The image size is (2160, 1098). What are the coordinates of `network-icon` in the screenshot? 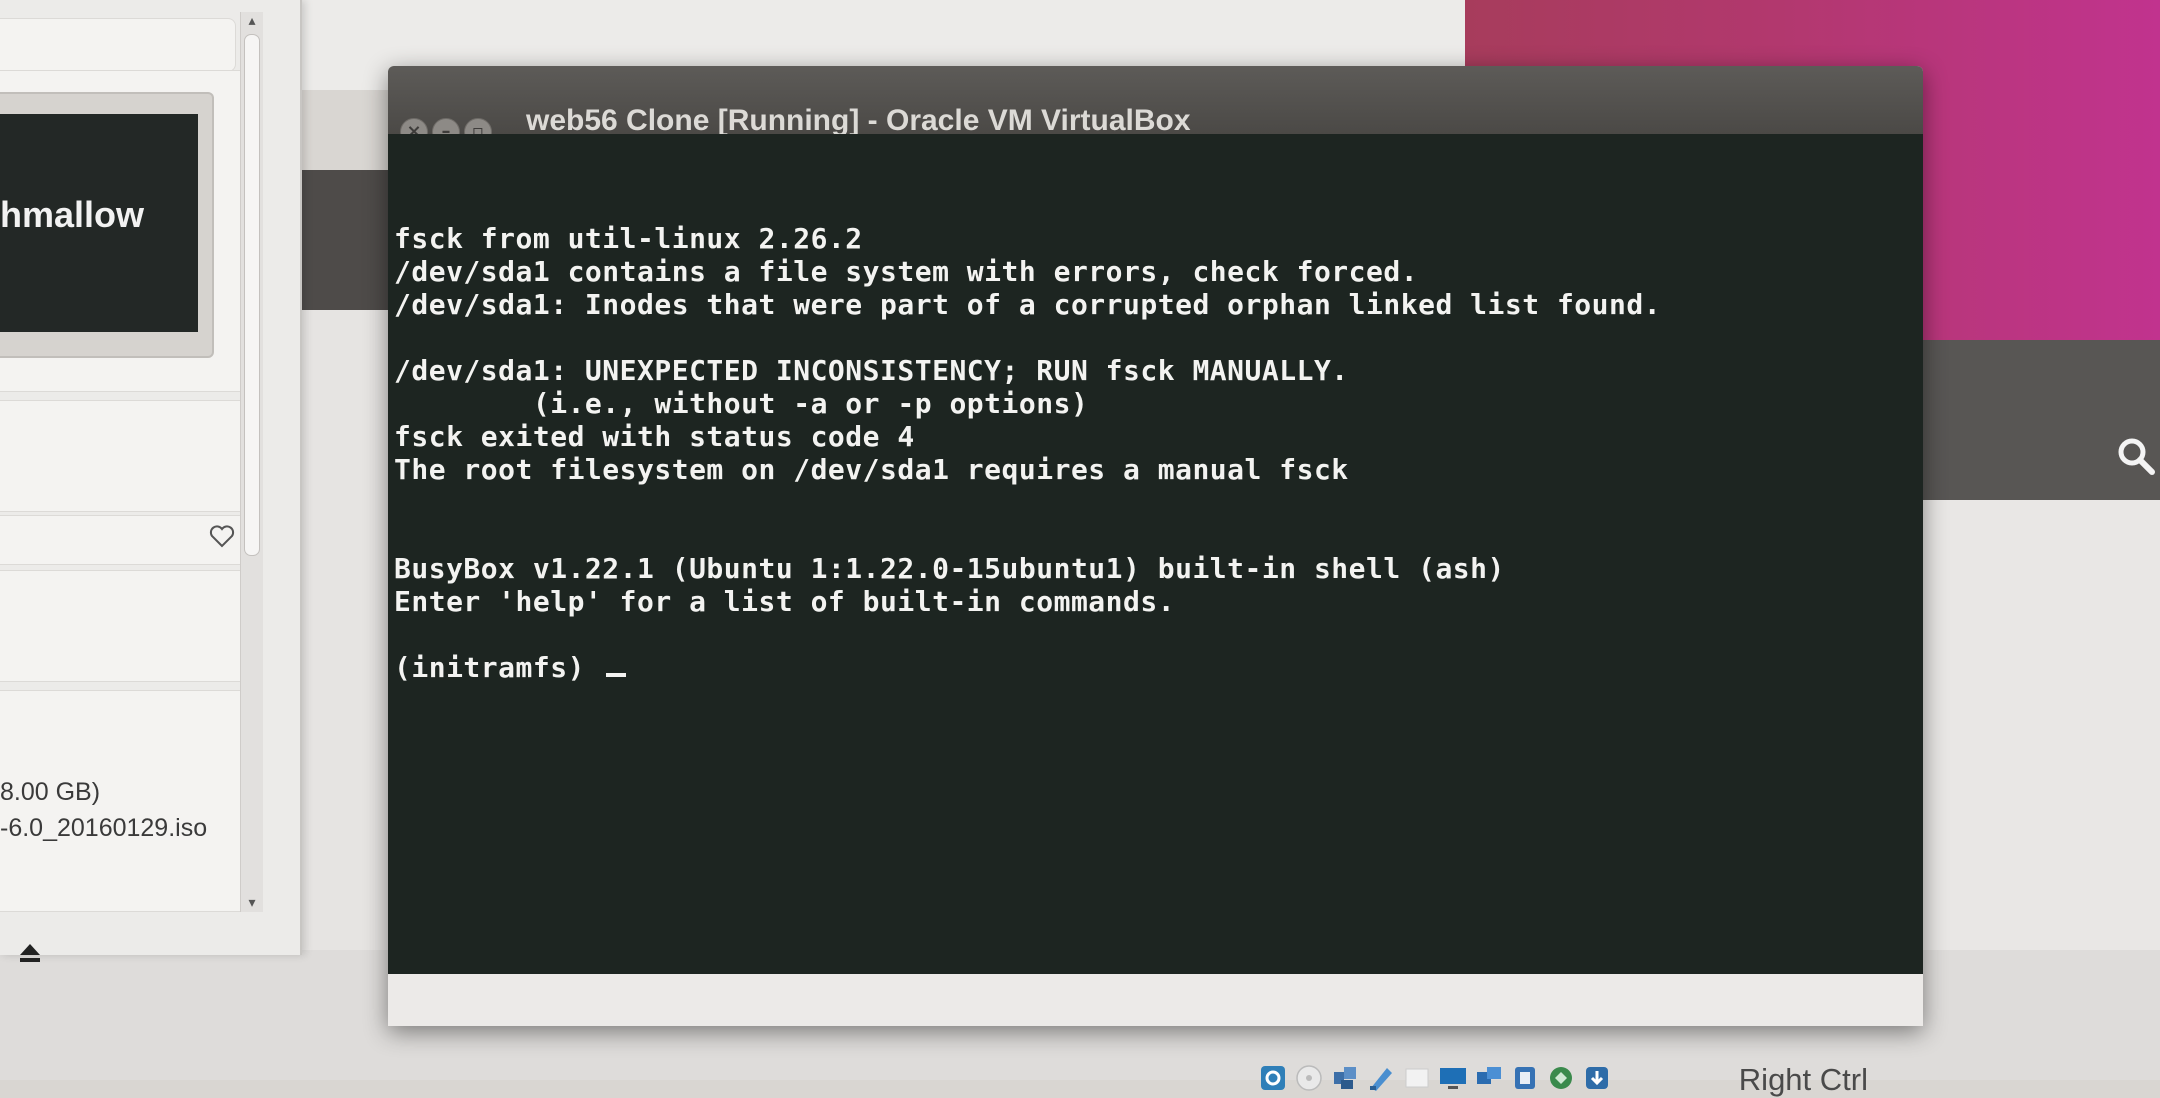 It's located at (1381, 1078).